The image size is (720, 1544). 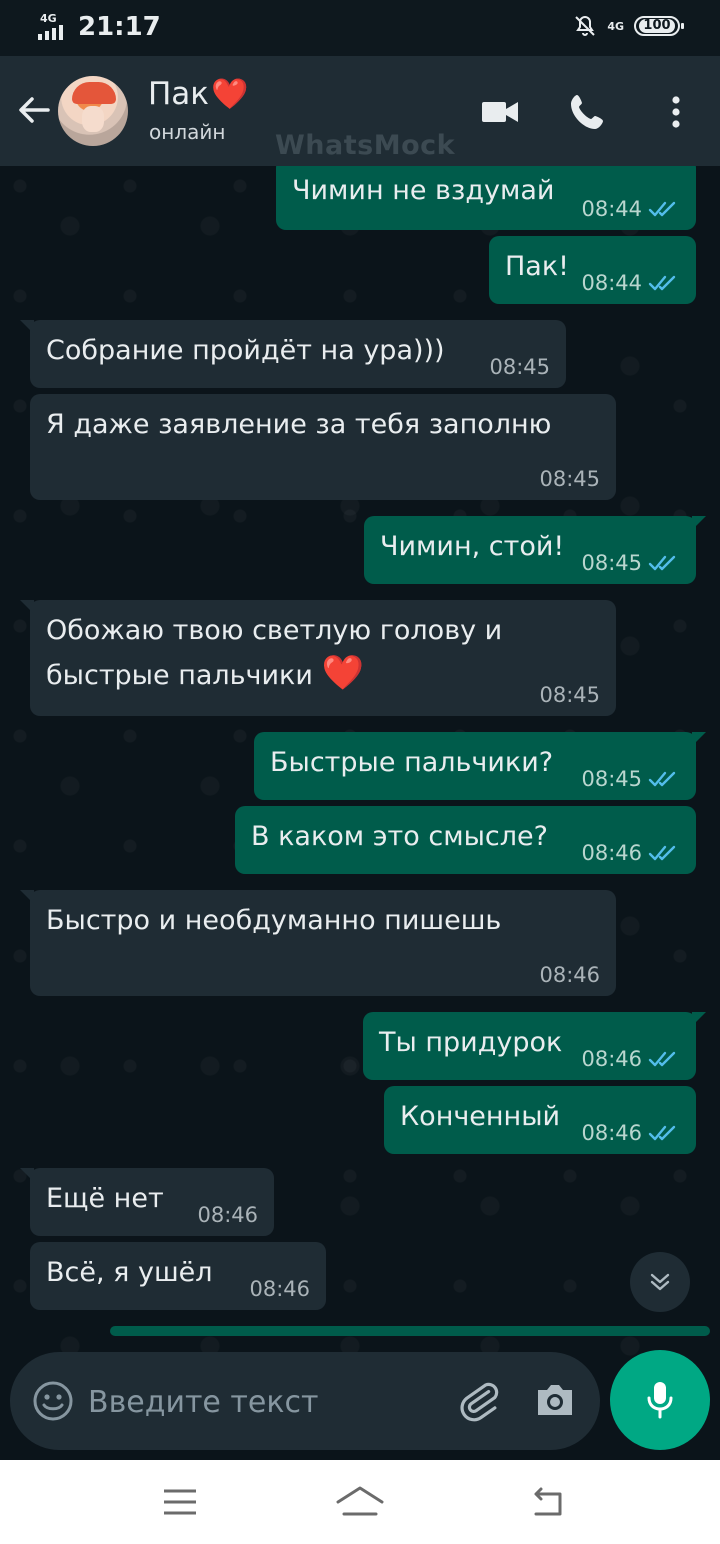 I want to click on attach-icon, so click(x=479, y=1400).